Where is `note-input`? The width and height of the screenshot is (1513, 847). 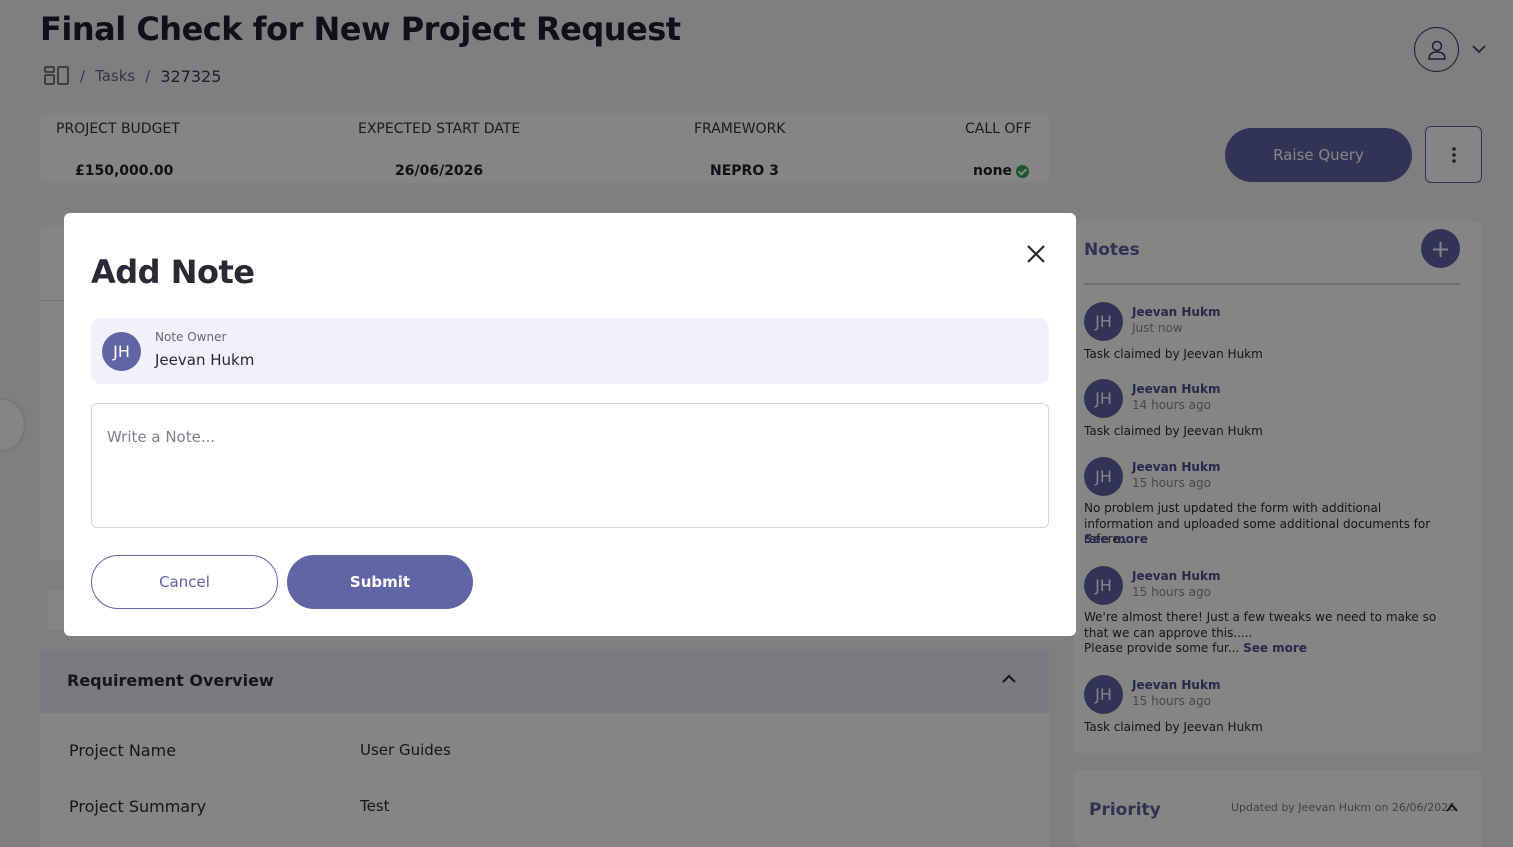
note-input is located at coordinates (570, 465).